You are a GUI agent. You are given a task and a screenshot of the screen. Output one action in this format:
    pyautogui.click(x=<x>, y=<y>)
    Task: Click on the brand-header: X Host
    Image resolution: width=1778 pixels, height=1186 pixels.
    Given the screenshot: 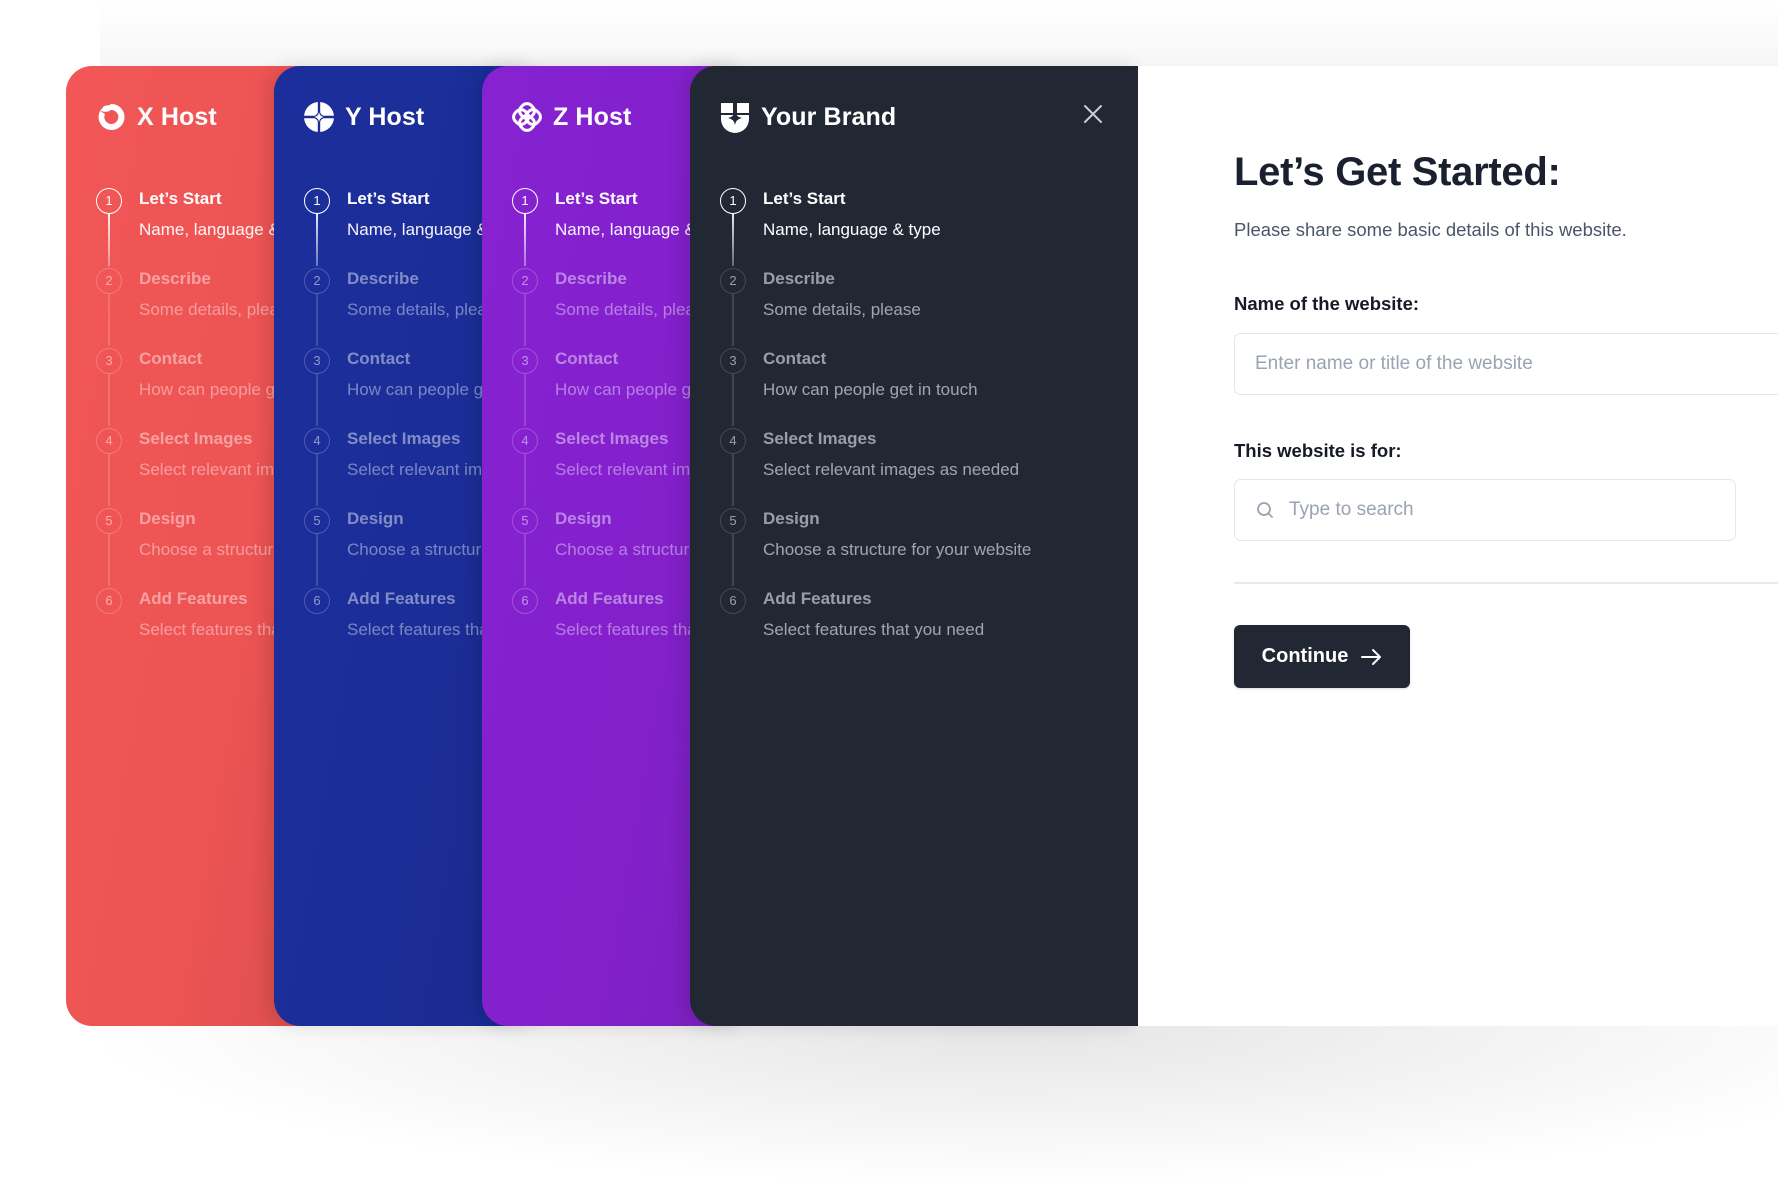 What is the action you would take?
    pyautogui.click(x=156, y=117)
    